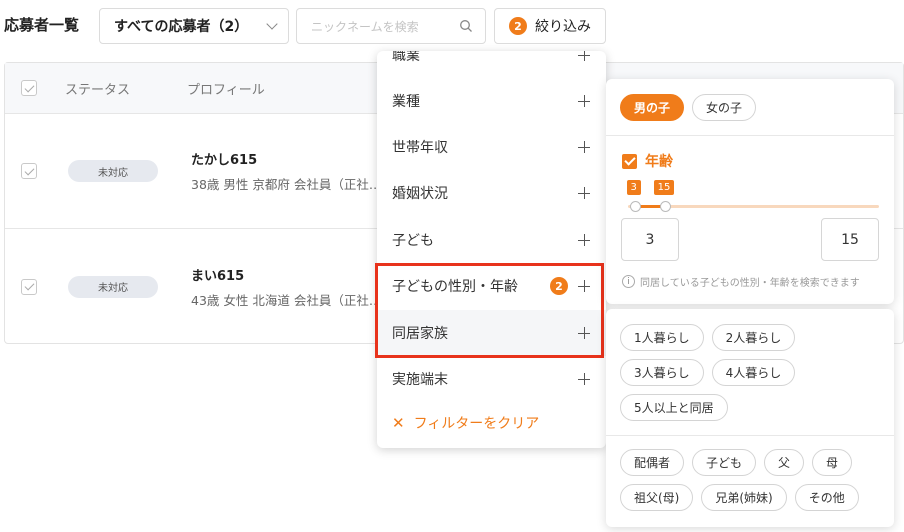 The width and height of the screenshot is (904, 532). Describe the element at coordinates (633, 187) in the screenshot. I see `age-min-tag: 3` at that location.